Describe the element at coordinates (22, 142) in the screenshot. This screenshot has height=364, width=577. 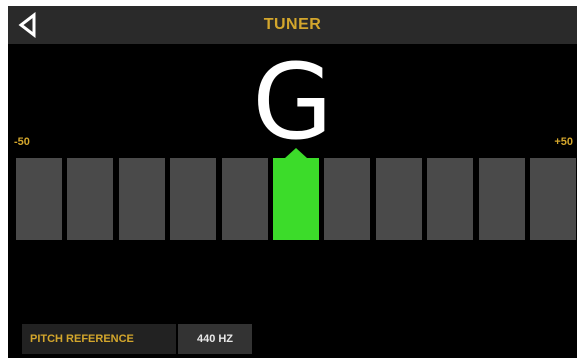
I see `scale-min-label: -50` at that location.